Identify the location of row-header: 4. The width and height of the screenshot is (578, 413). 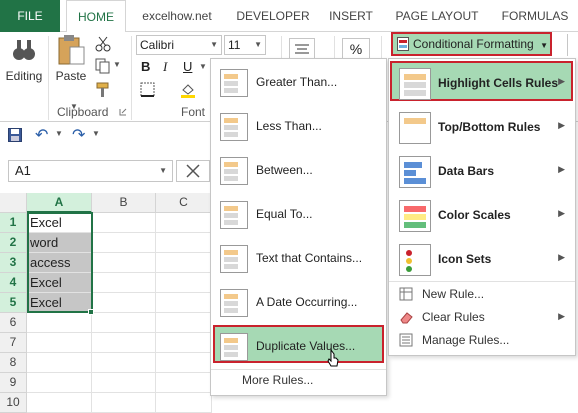
(13, 283).